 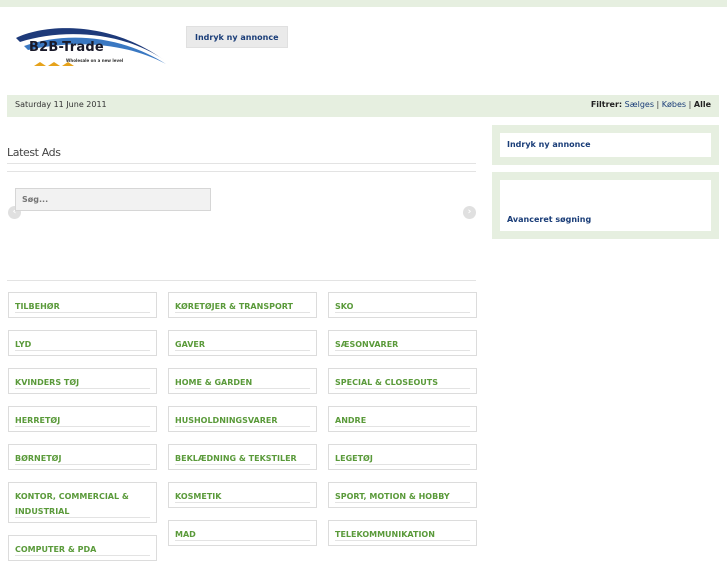 I want to click on logo-name: B2B-Trade, so click(x=66, y=47).